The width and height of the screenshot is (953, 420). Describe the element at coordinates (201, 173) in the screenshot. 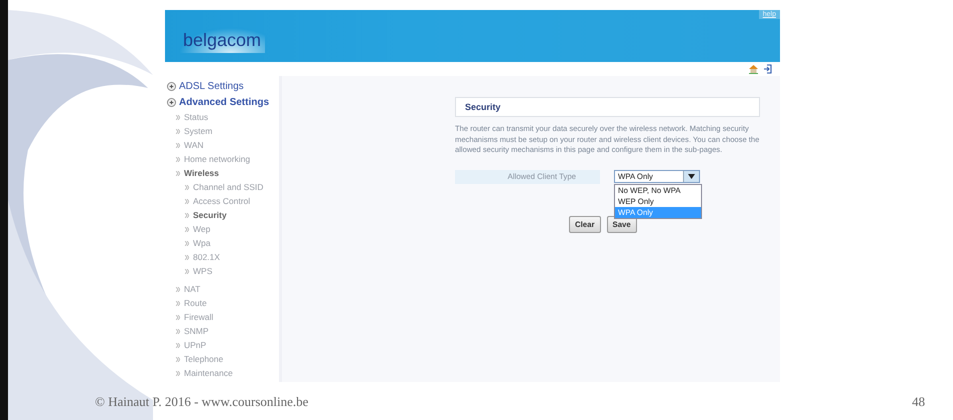

I see `sidebar-item: Wireless` at that location.